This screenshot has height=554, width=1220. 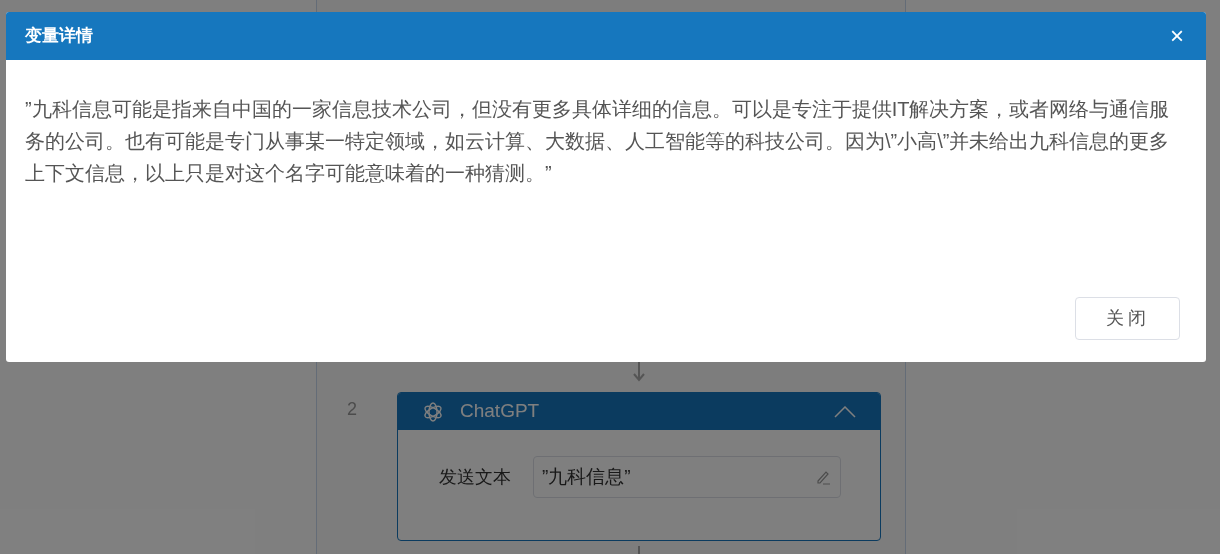 What do you see at coordinates (500, 411) in the screenshot?
I see `card-title: ChatGPT` at bounding box center [500, 411].